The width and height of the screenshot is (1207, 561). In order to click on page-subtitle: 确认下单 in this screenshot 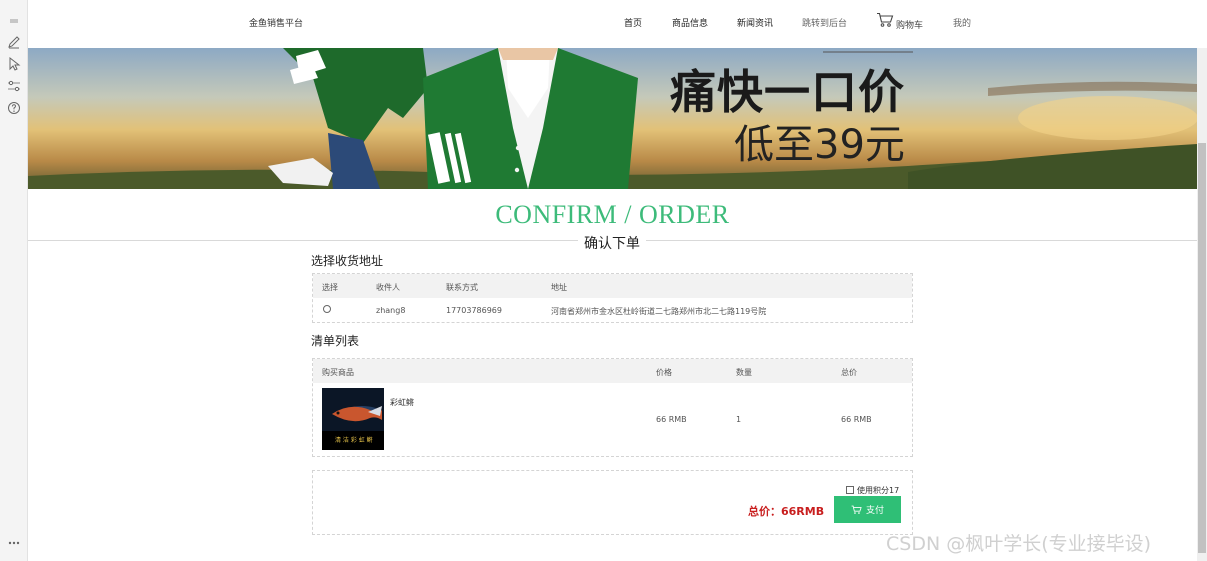, I will do `click(612, 243)`.